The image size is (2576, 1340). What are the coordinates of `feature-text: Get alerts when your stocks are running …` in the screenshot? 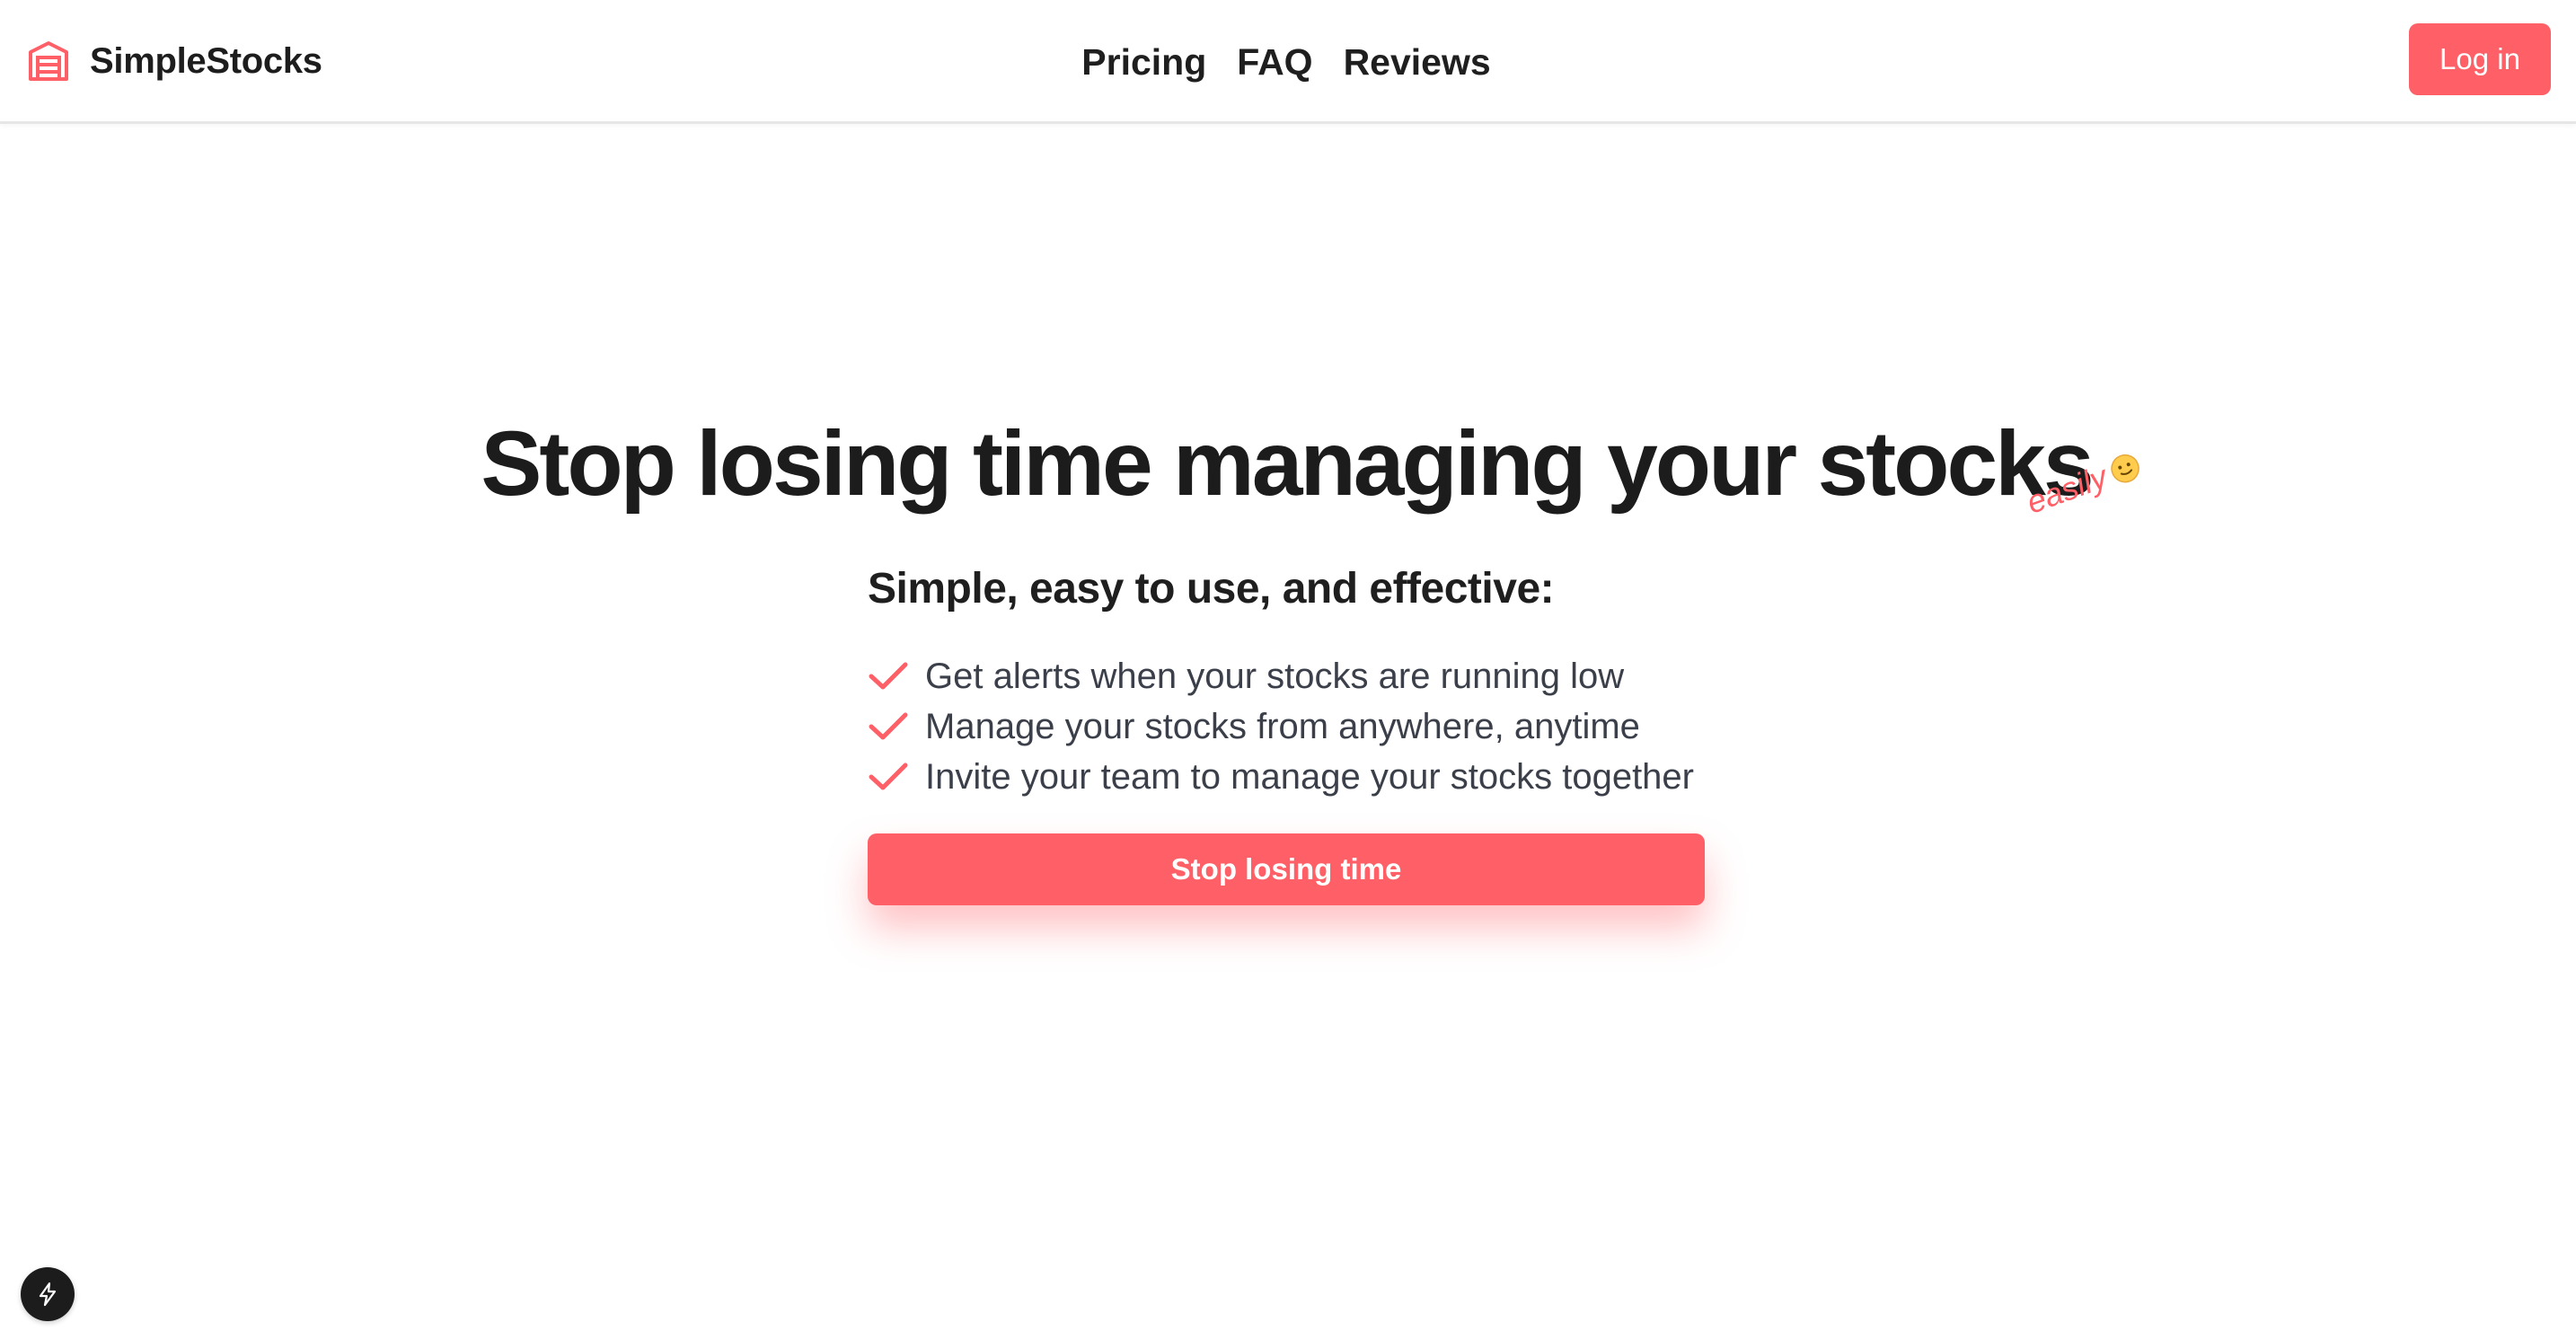 It's located at (1275, 676).